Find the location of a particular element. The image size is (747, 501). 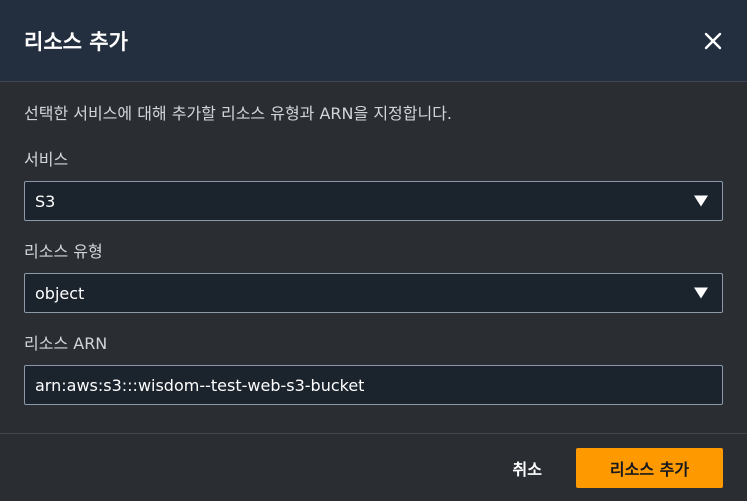

dialog-description: 선택한 서비스에 대해 추가할 리소스 유형과 ARN을 지정합니다. is located at coordinates (238, 113).